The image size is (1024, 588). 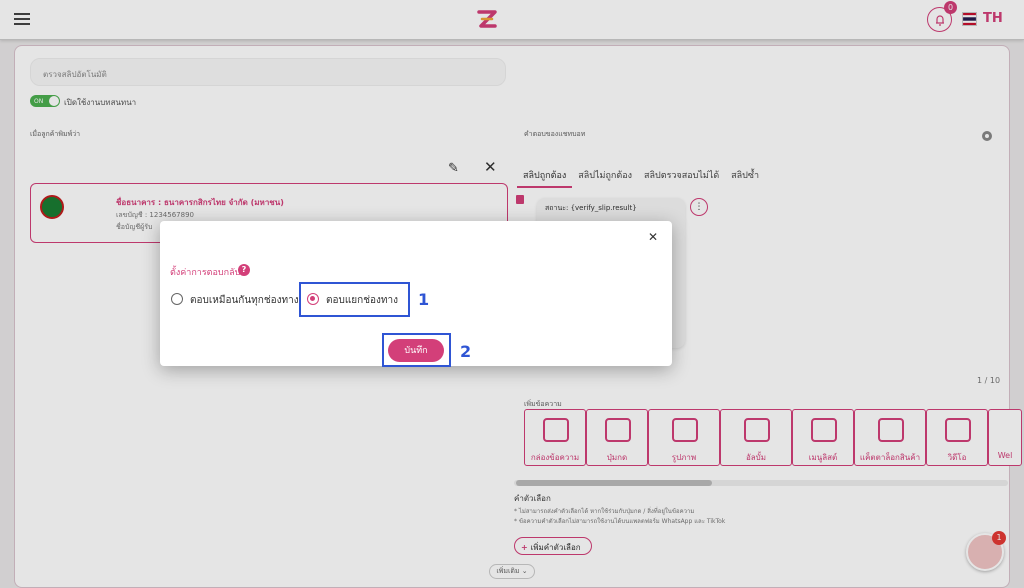 I want to click on help-icon: ?, so click(x=244, y=270).